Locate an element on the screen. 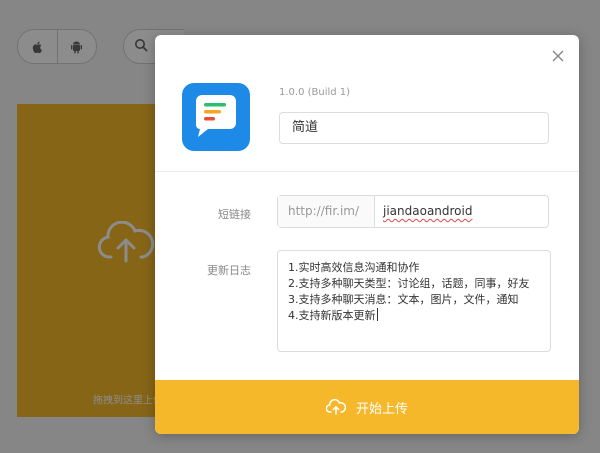  short-link-field: http://fir.im/ jiandaoandroid is located at coordinates (413, 211).